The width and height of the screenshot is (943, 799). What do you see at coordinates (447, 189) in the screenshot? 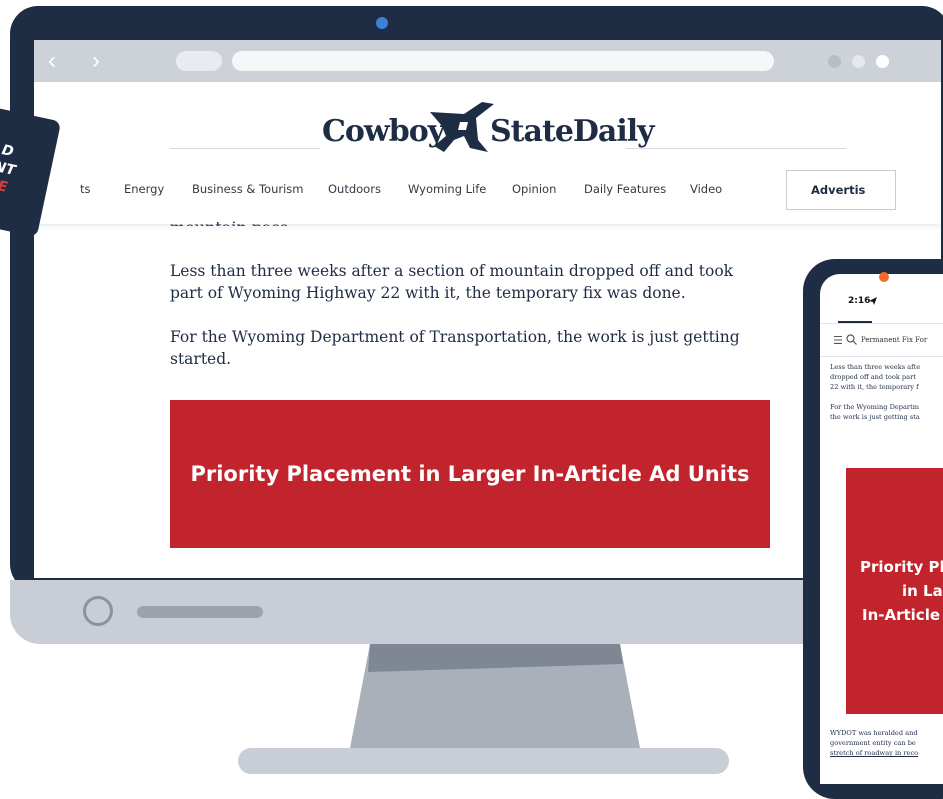
I see `nav-item-wyoming-life: Wyoming Life` at bounding box center [447, 189].